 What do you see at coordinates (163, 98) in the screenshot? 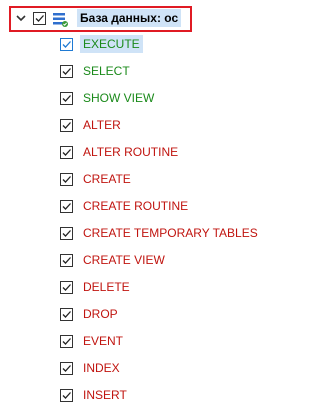
I see `privilege-item: SHOW VIEW` at bounding box center [163, 98].